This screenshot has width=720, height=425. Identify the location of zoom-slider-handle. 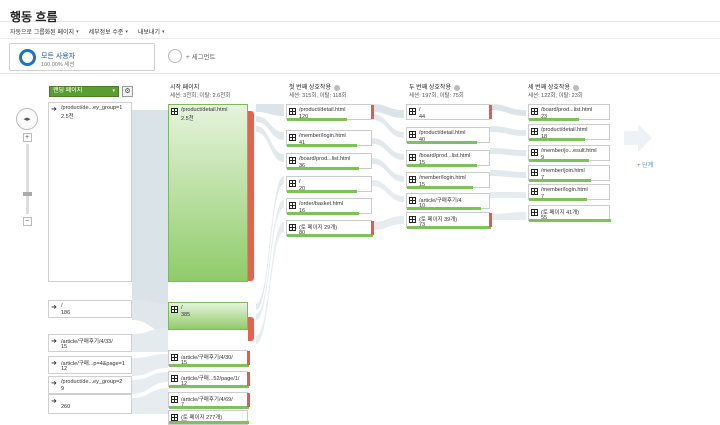
(27, 194).